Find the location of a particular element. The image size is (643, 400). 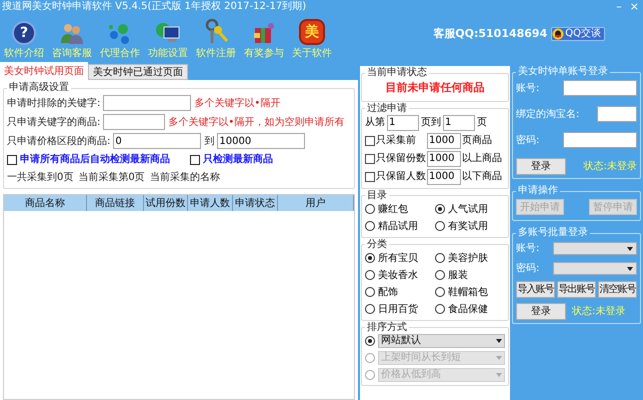

radio-label: 有奖试用 is located at coordinates (468, 227).